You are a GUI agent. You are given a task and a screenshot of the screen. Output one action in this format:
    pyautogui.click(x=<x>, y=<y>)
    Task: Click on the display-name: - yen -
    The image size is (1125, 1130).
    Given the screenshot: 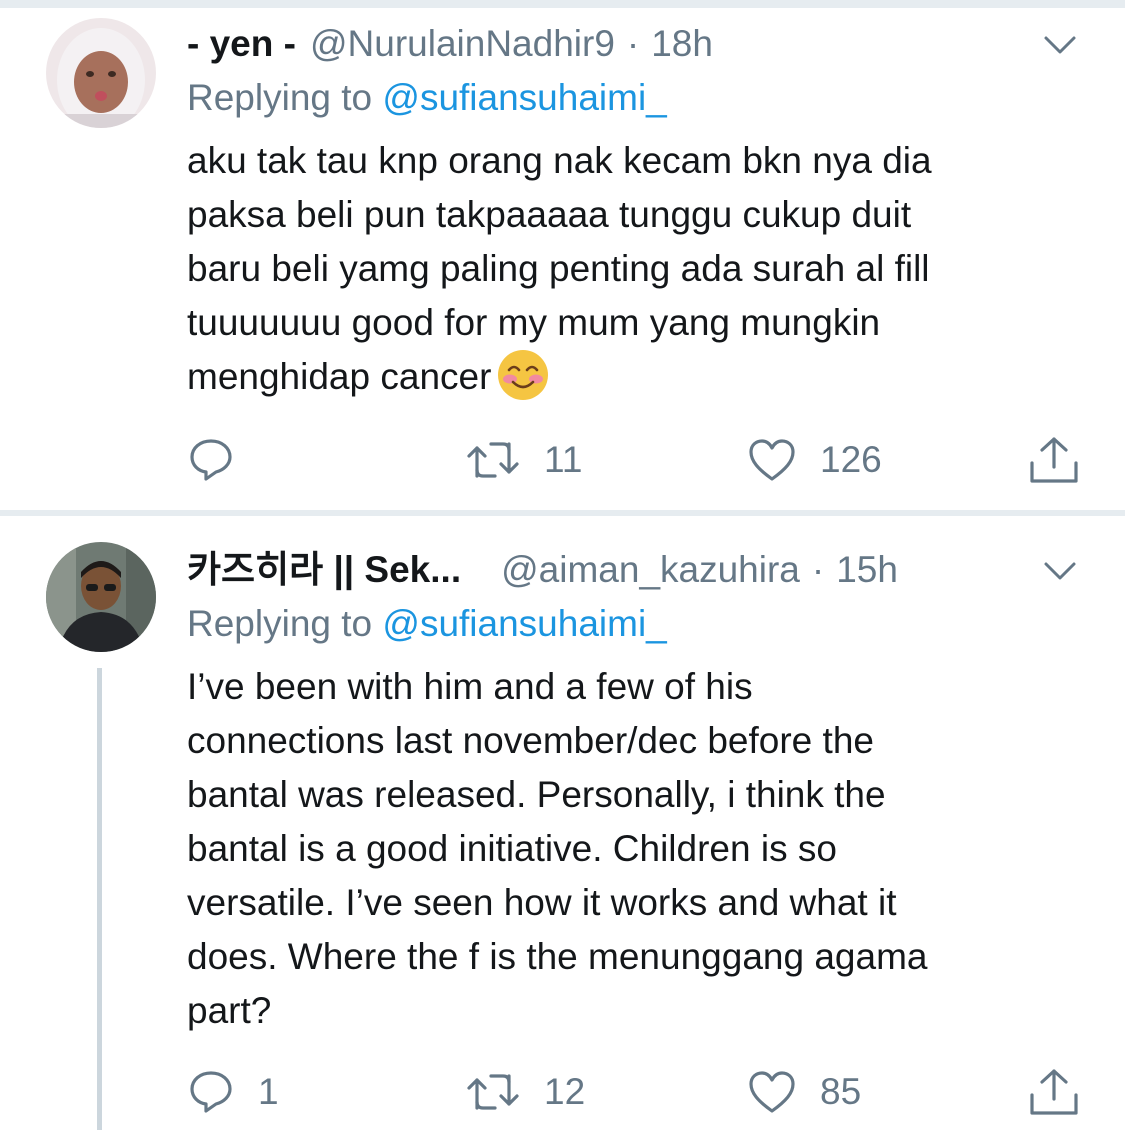 What is the action you would take?
    pyautogui.click(x=241, y=43)
    